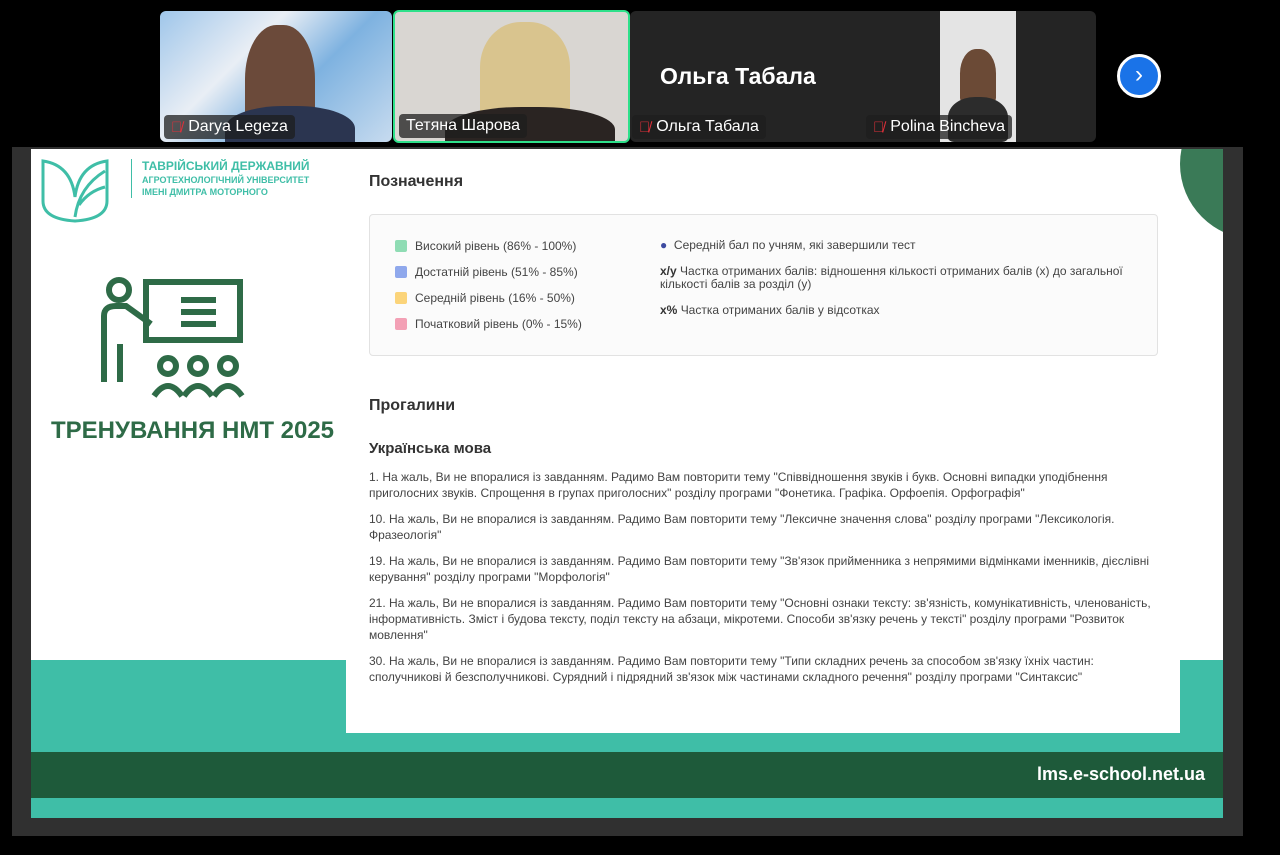 Image resolution: width=1280 pixels, height=855 pixels. I want to click on participant-name: Ольга Табала, so click(707, 126).